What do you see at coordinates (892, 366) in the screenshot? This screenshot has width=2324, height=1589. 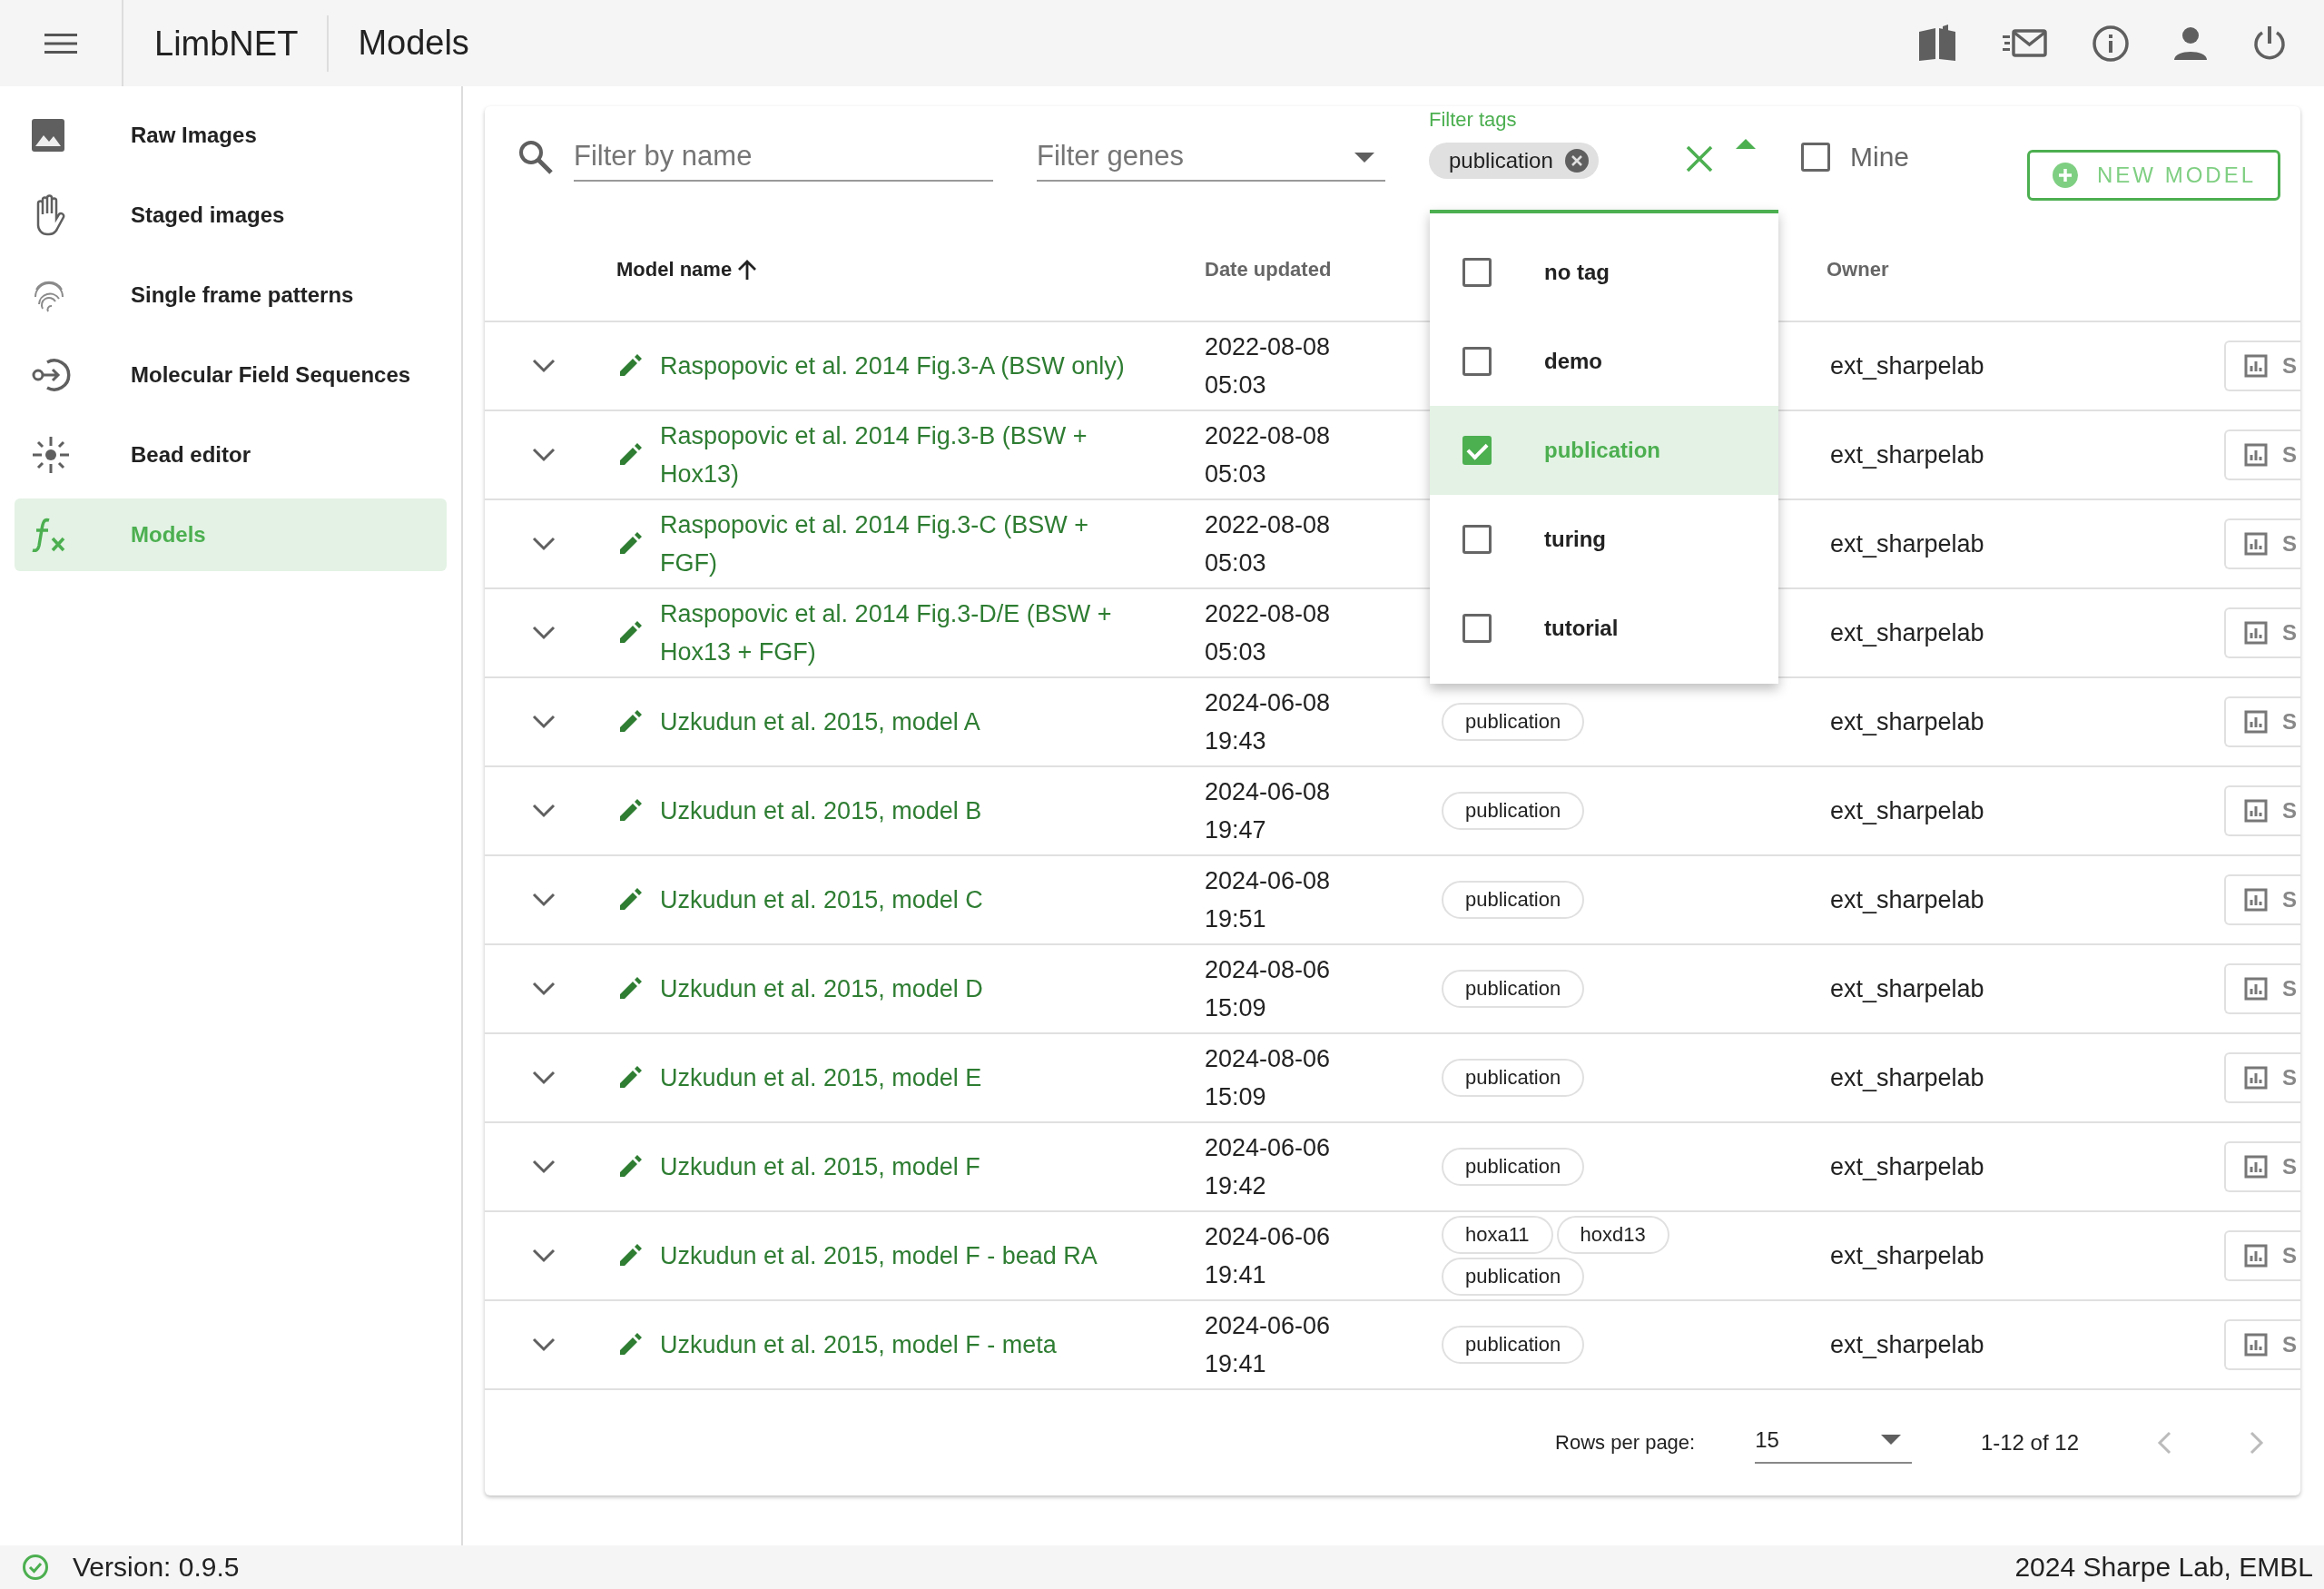 I see `model-name-link: Raspopovic et al. 2014 Fig.3-A (BSW only)` at bounding box center [892, 366].